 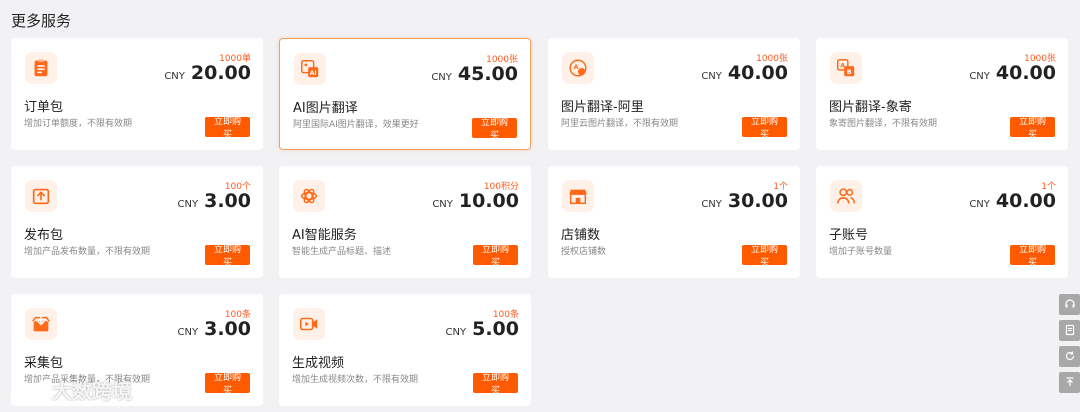 What do you see at coordinates (870, 107) in the screenshot?
I see `service-name: 图片翻译-象寄` at bounding box center [870, 107].